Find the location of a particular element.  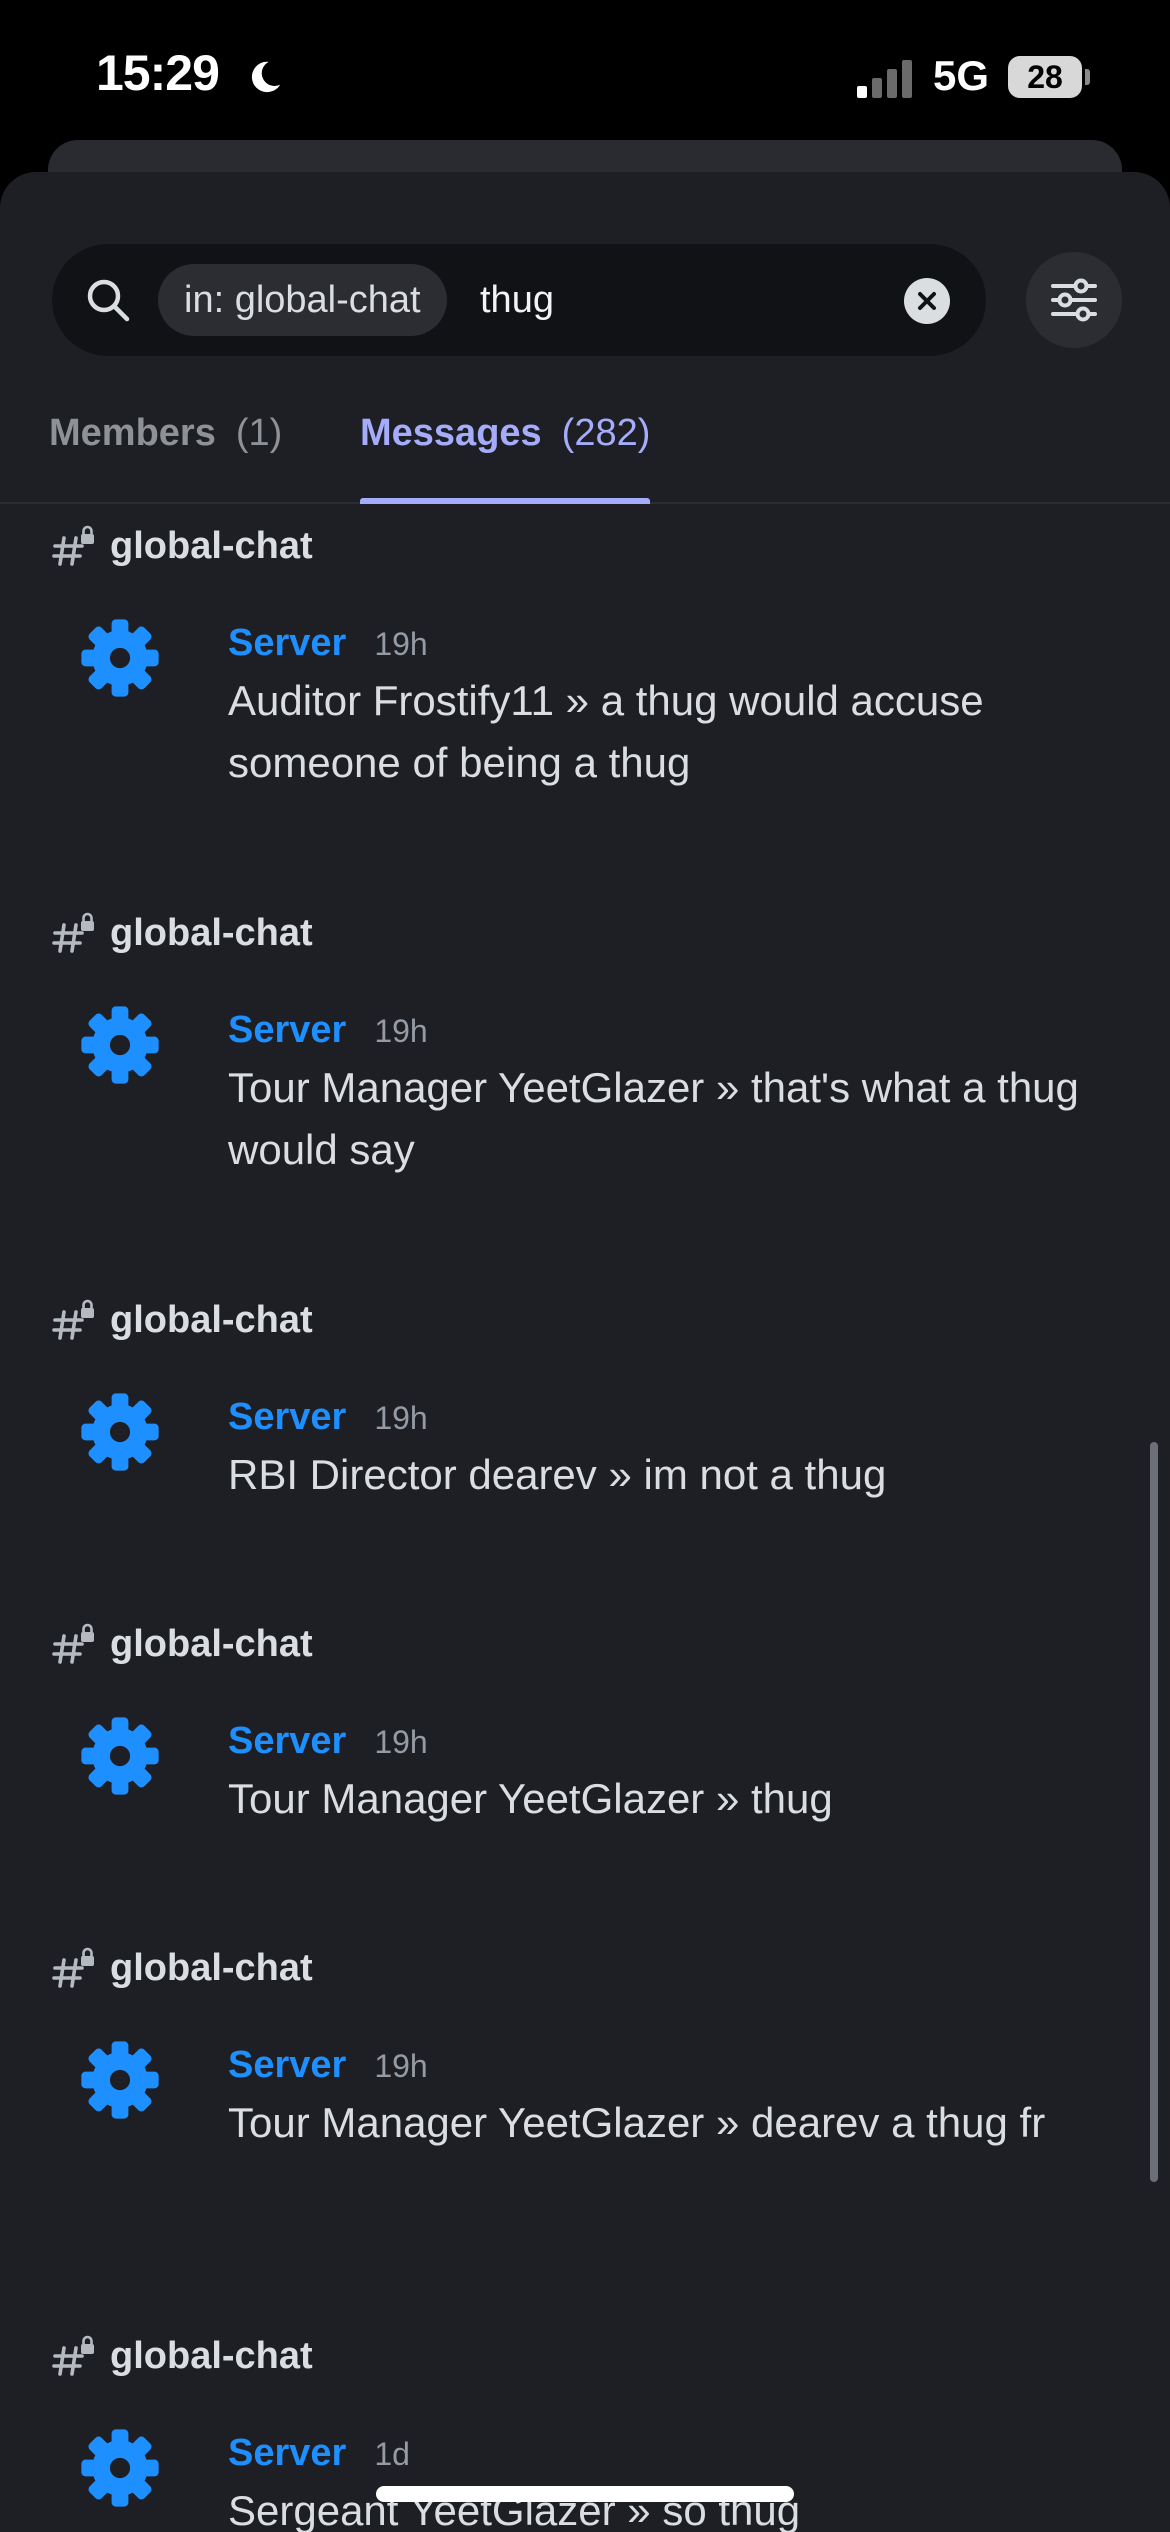

signal-icon is located at coordinates (884, 79).